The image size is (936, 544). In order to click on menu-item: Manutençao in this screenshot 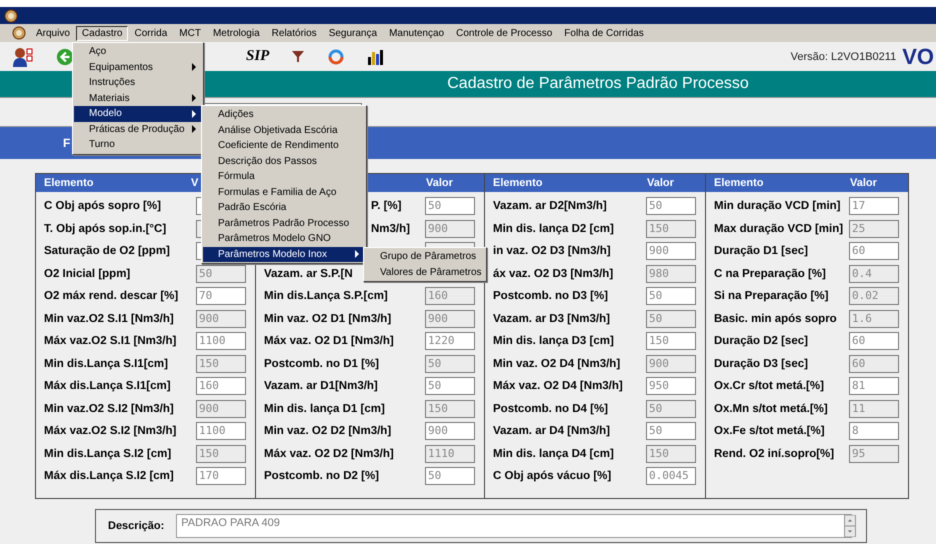, I will do `click(416, 33)`.